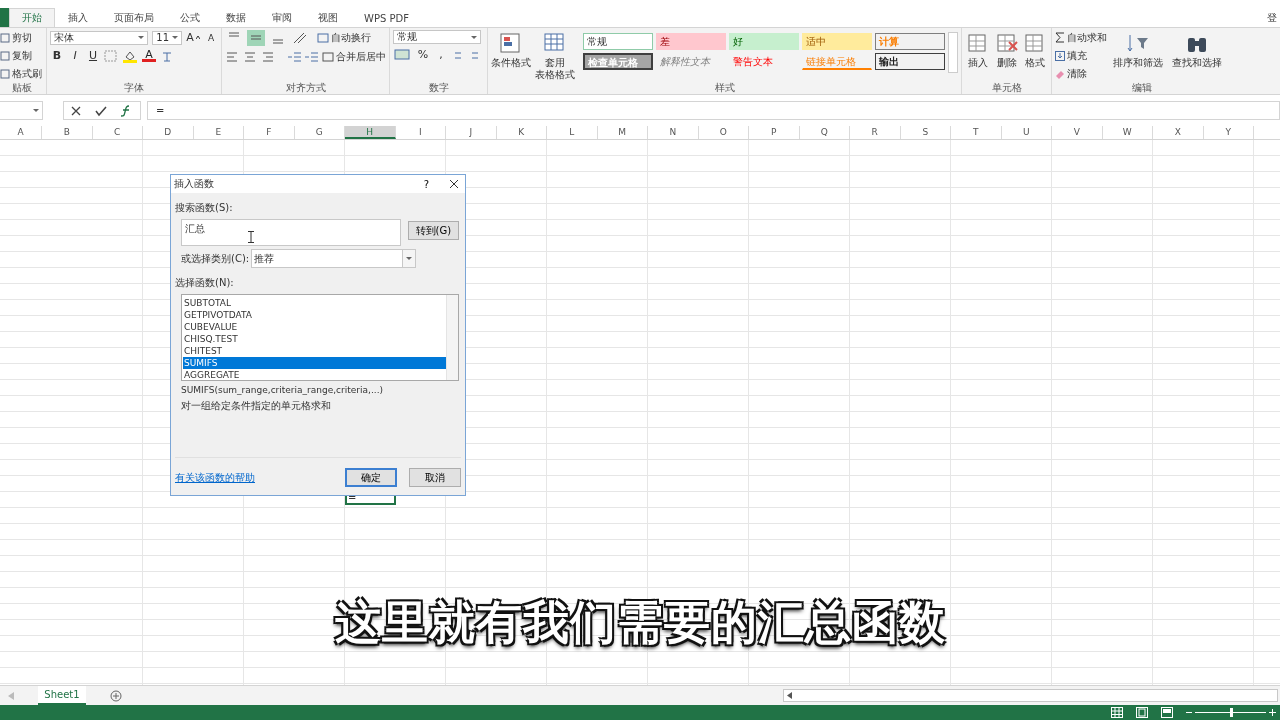 The image size is (1280, 720). Describe the element at coordinates (193, 37) in the screenshot. I see `grow-font-button: A` at that location.